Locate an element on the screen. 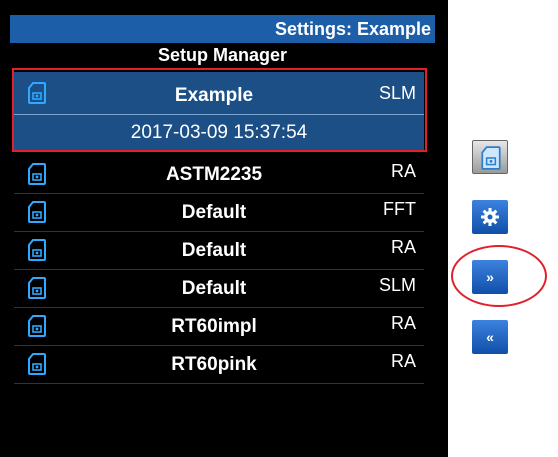 The width and height of the screenshot is (558, 457). save-setup-button is located at coordinates (490, 157).